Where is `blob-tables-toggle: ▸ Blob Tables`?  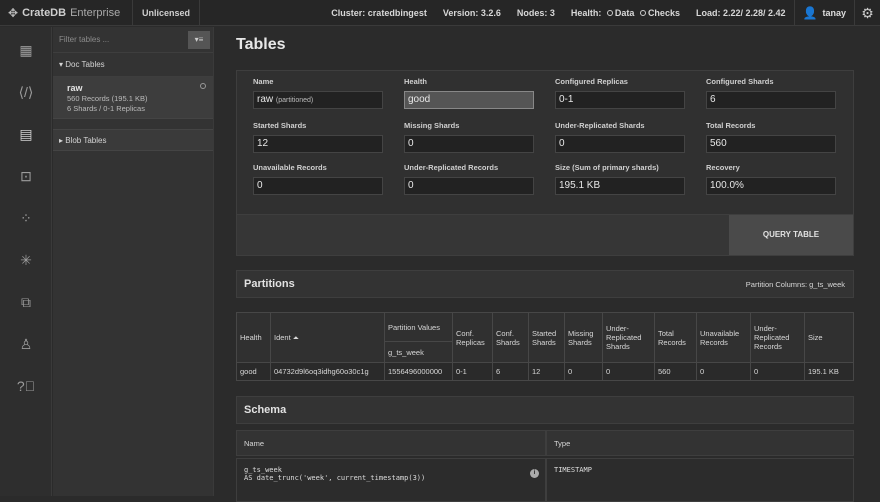
blob-tables-toggle: ▸ Blob Tables is located at coordinates (133, 140).